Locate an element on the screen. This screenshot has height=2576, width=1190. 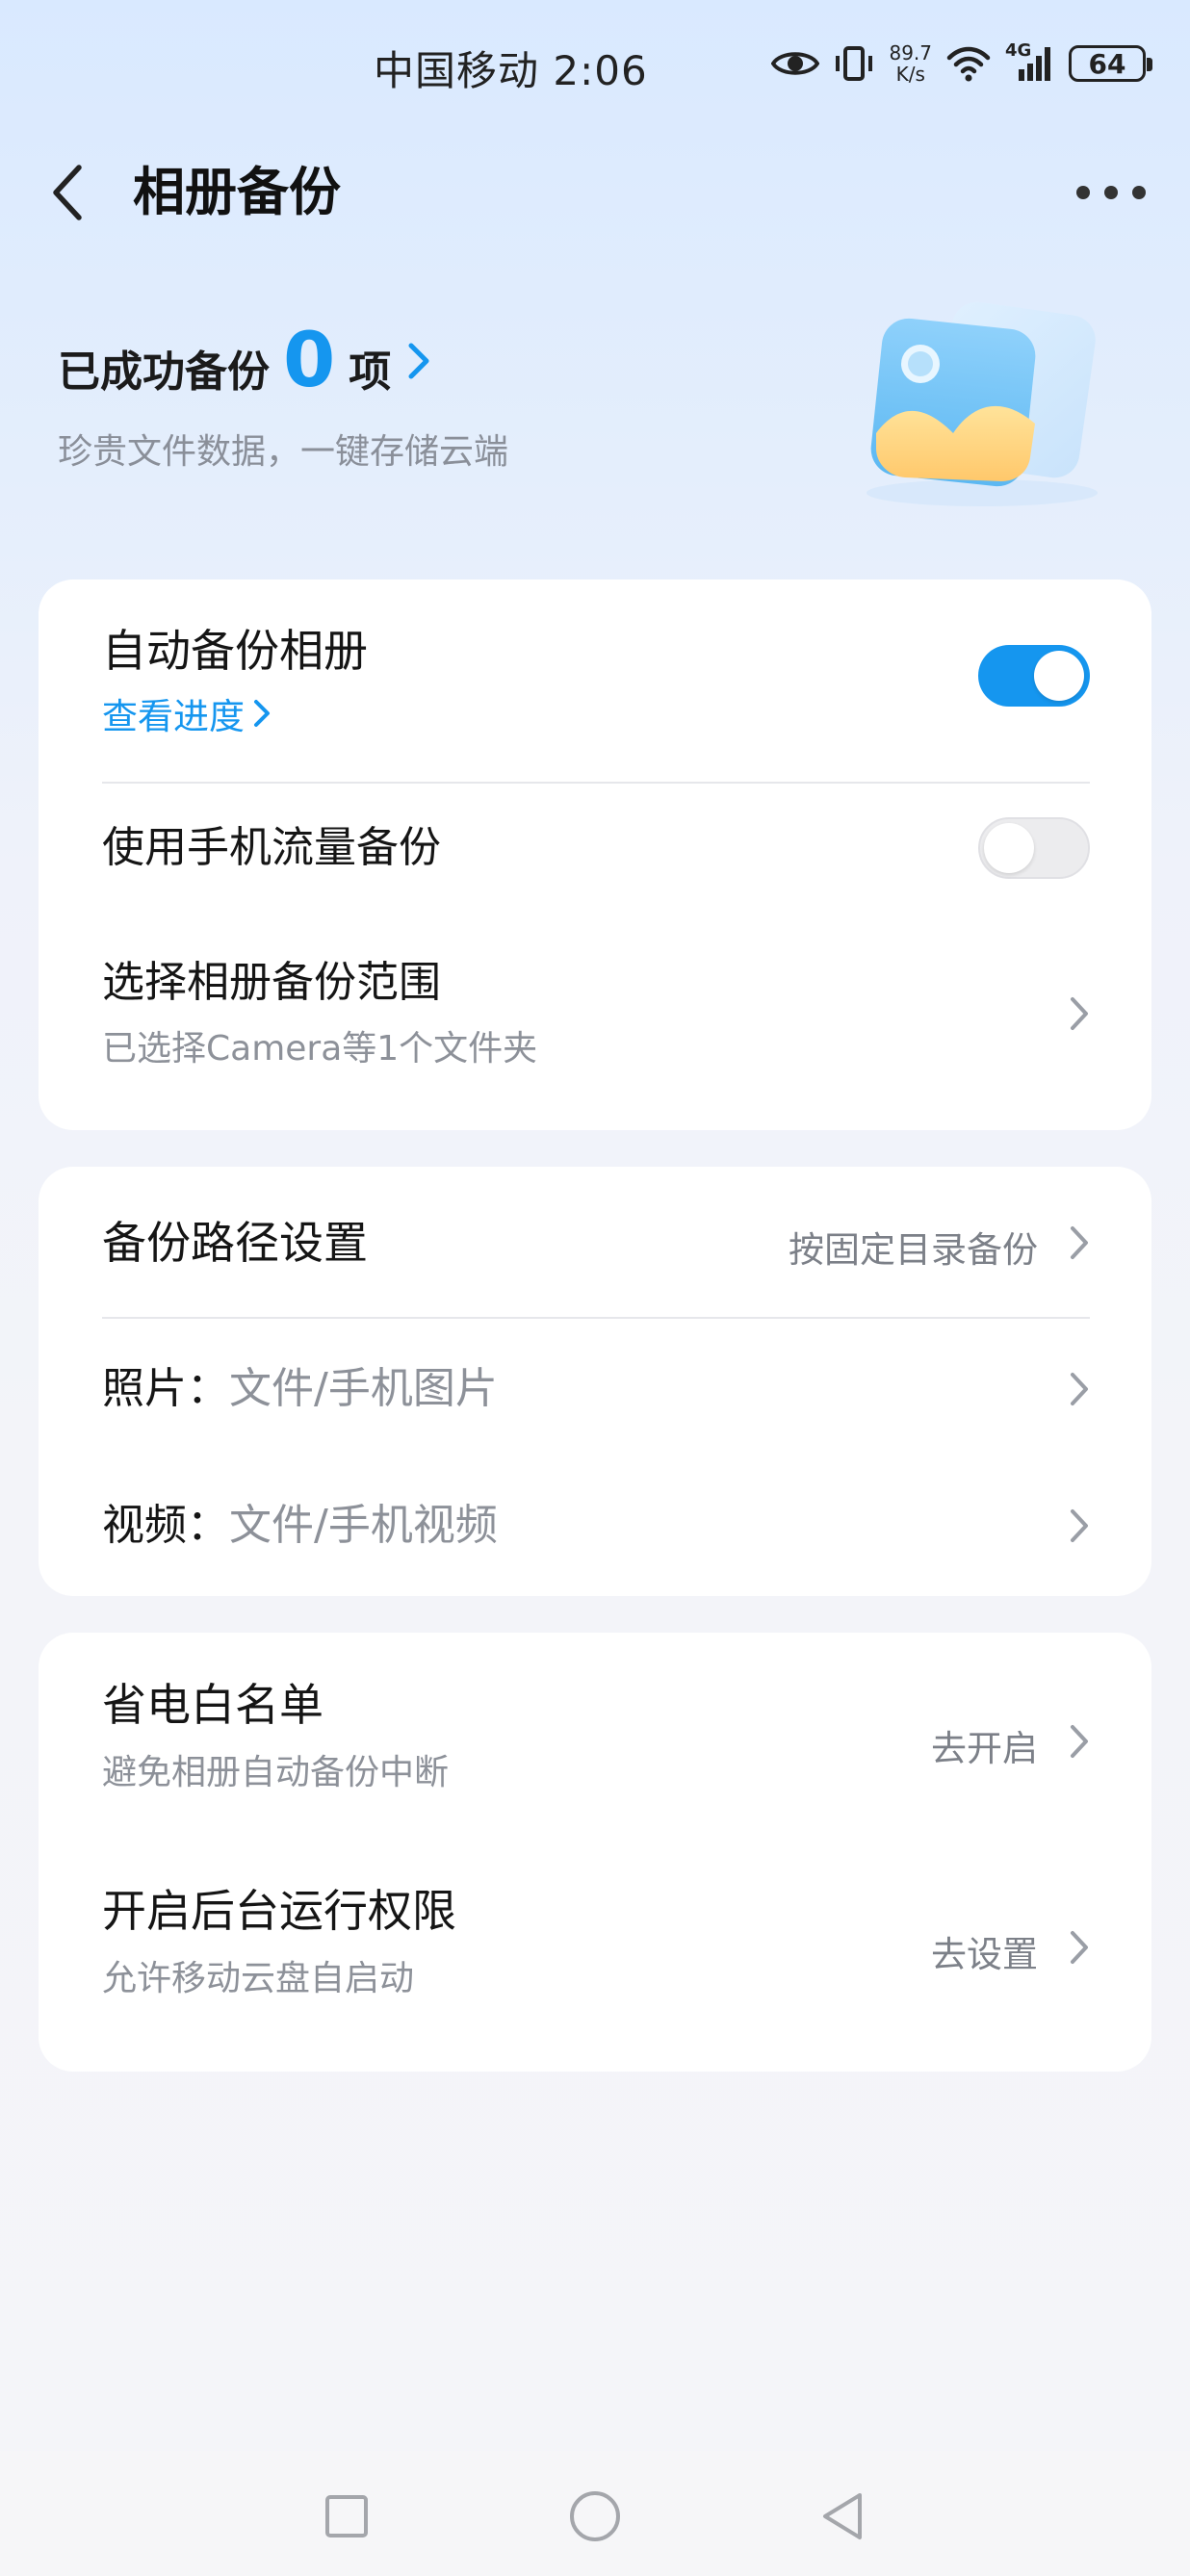
backup-subtitle: 珍贵文件数据，一键存储云端 is located at coordinates (284, 452).